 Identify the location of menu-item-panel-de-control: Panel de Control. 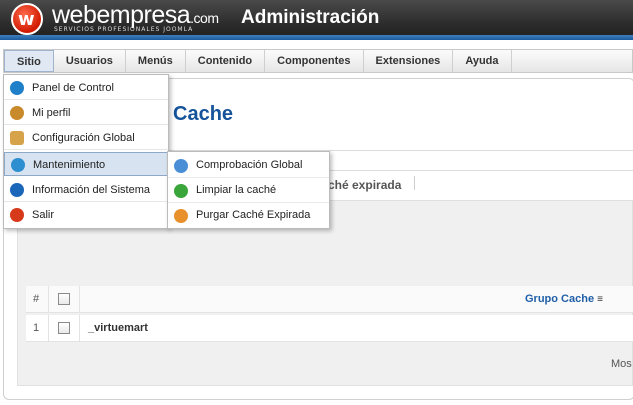
(86, 88).